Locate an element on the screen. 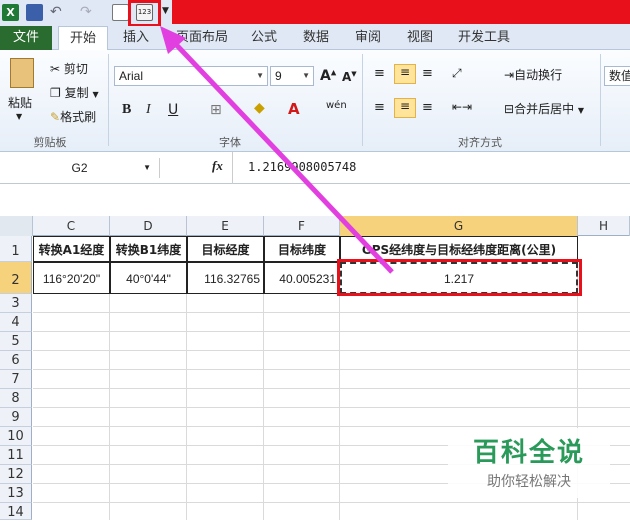  watermark: 百科全说 助你轻松解决 is located at coordinates (529, 463).